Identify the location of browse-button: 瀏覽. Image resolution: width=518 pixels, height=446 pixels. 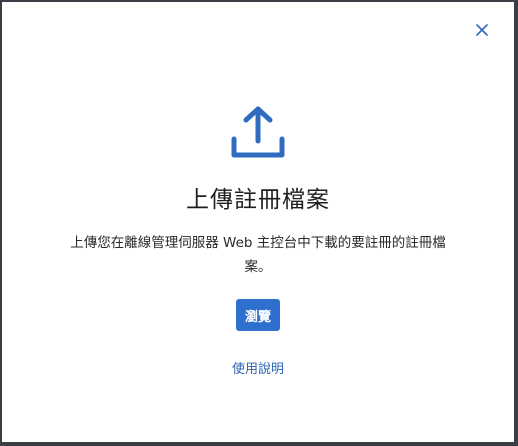
(258, 315).